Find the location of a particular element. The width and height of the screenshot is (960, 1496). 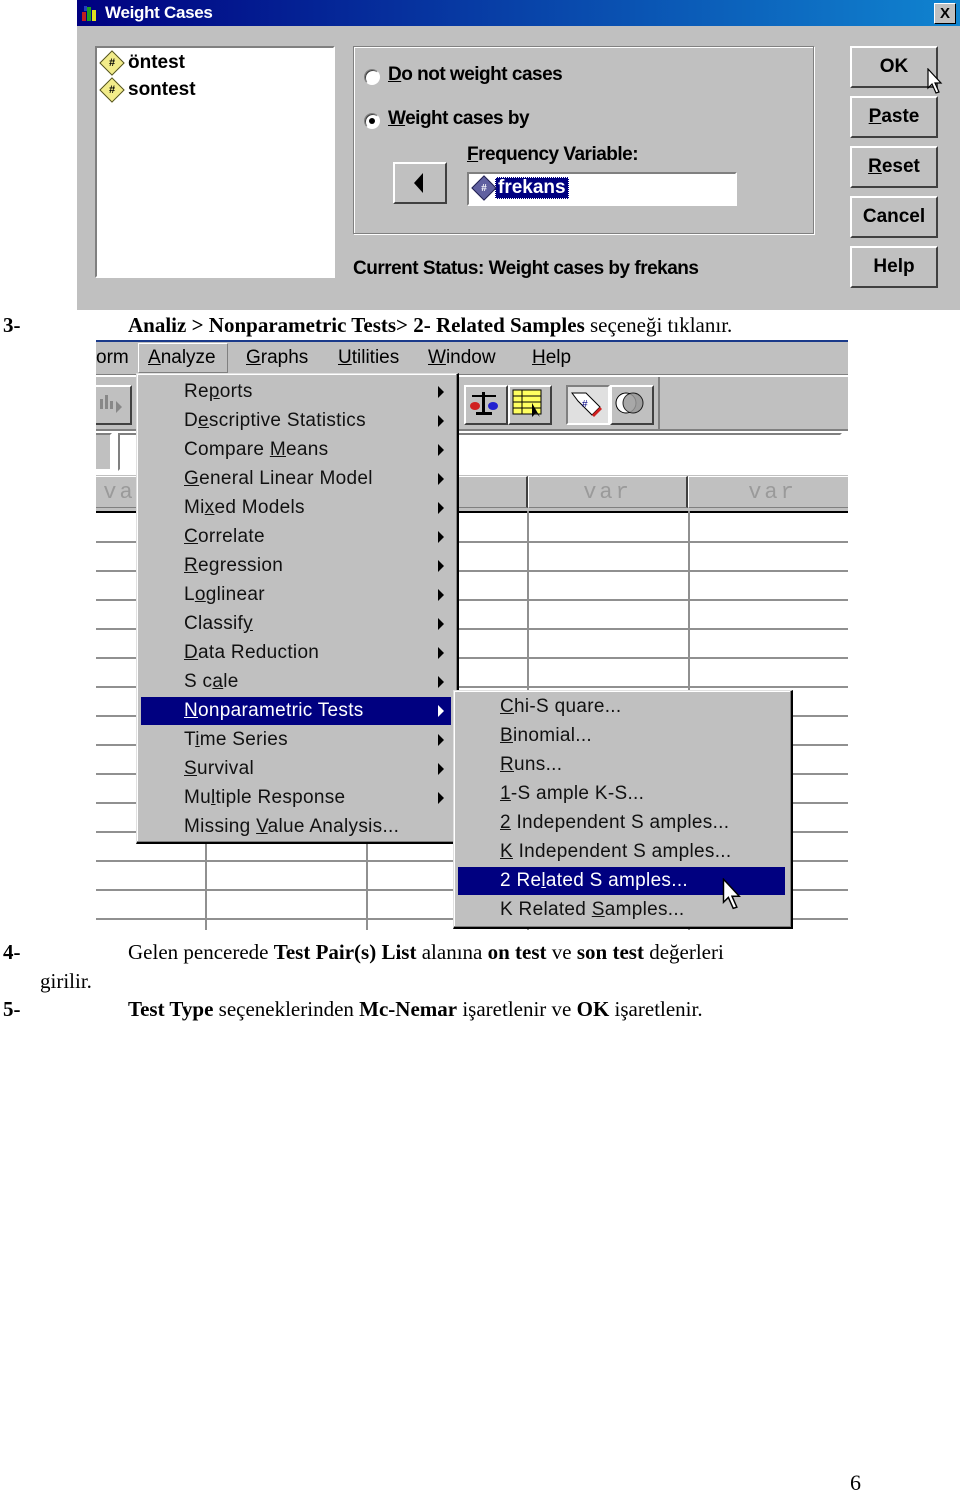

move-variable-button is located at coordinates (420, 183).